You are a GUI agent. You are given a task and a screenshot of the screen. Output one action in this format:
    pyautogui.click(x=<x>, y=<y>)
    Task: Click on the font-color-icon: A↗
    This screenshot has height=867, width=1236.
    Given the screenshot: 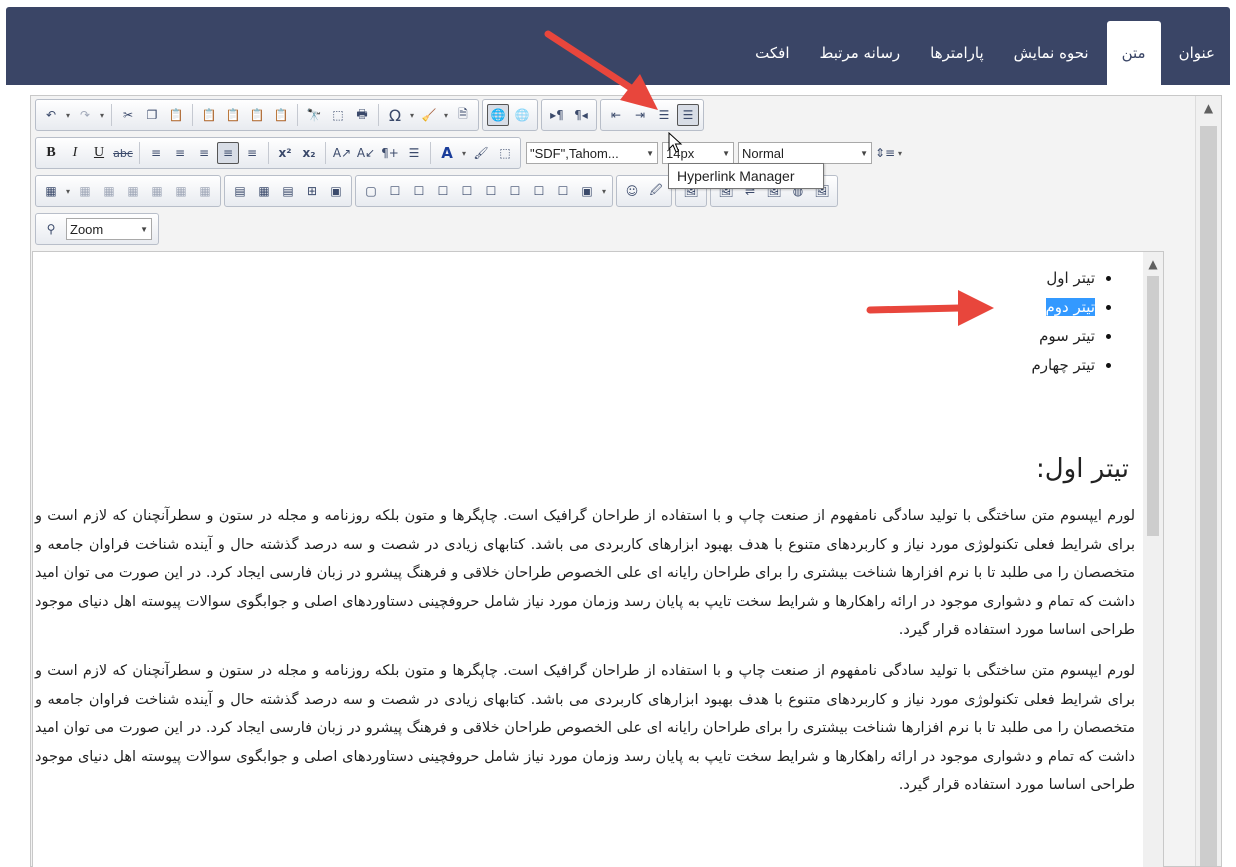 What is the action you would take?
    pyautogui.click(x=342, y=153)
    